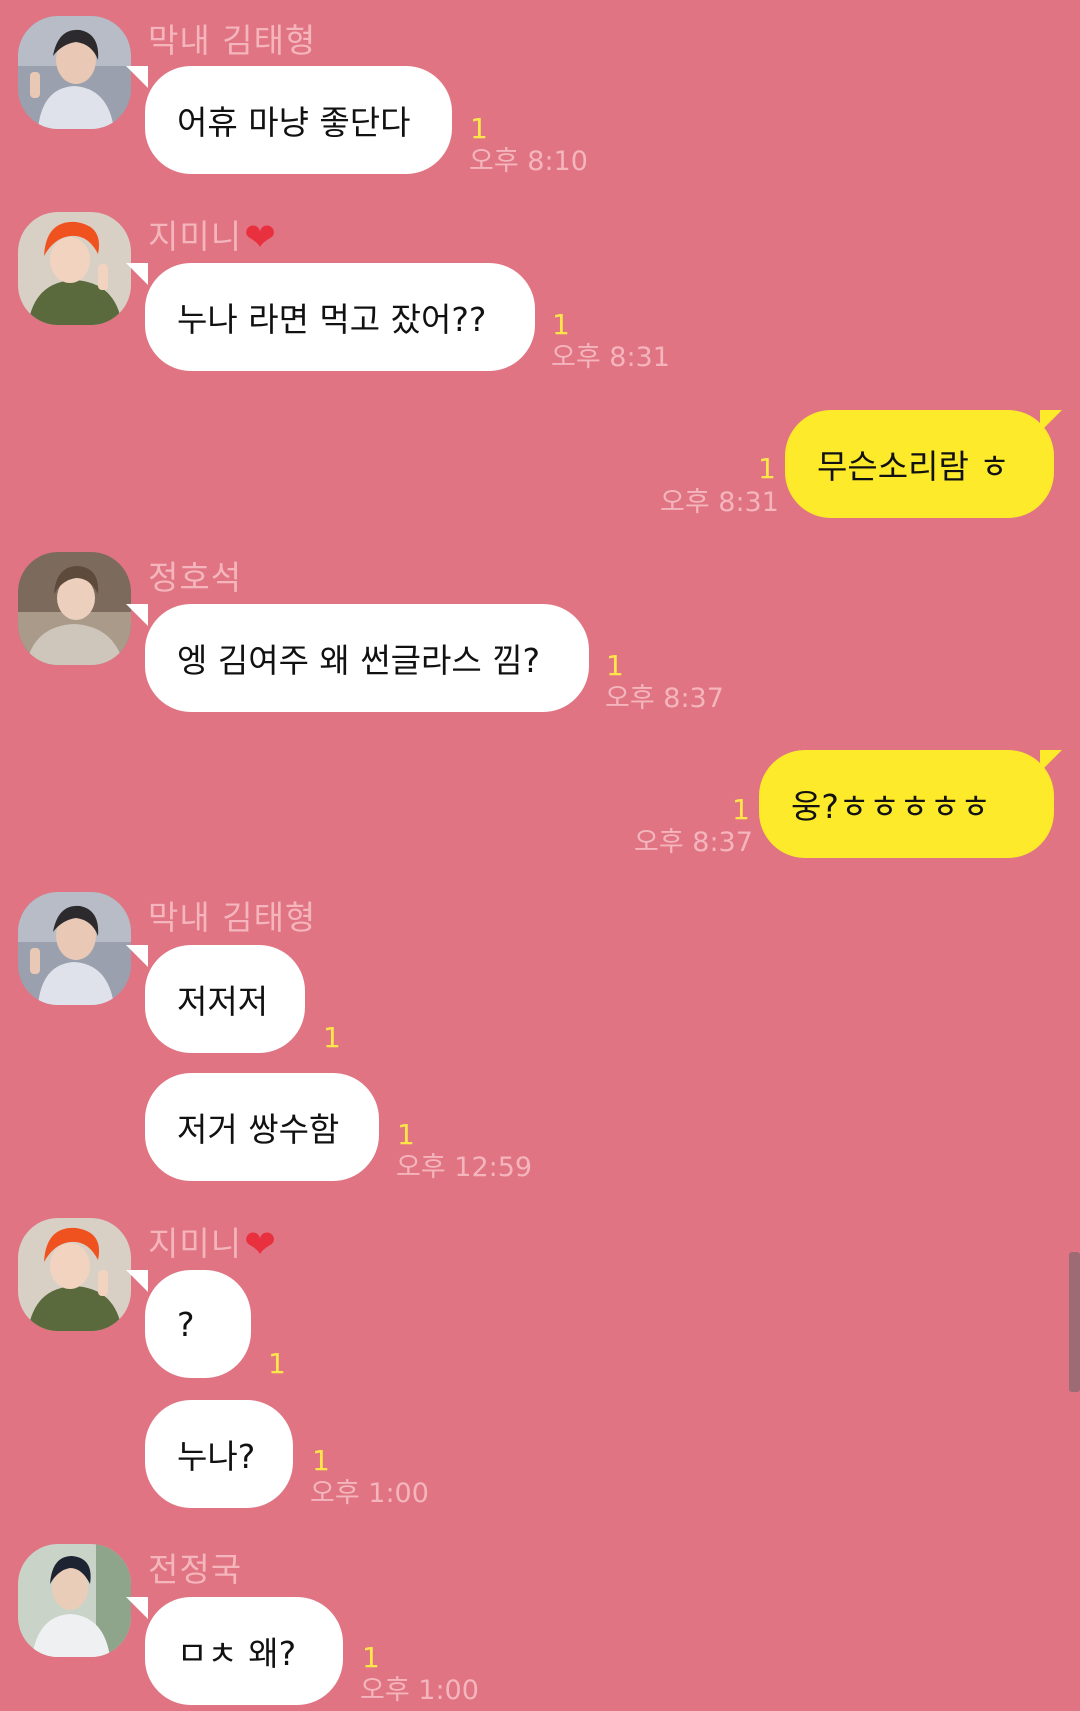 Image resolution: width=1080 pixels, height=1711 pixels. I want to click on message-bubble-mine: 무슨소리람 ㅎ, so click(919, 464).